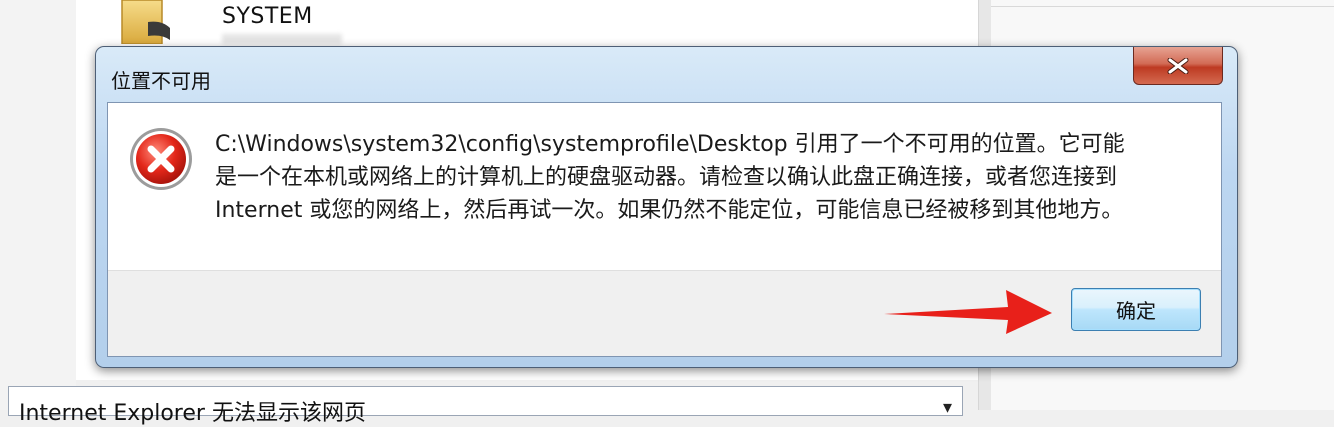 The height and width of the screenshot is (427, 1334). I want to click on navigation-pane, so click(38, 205).